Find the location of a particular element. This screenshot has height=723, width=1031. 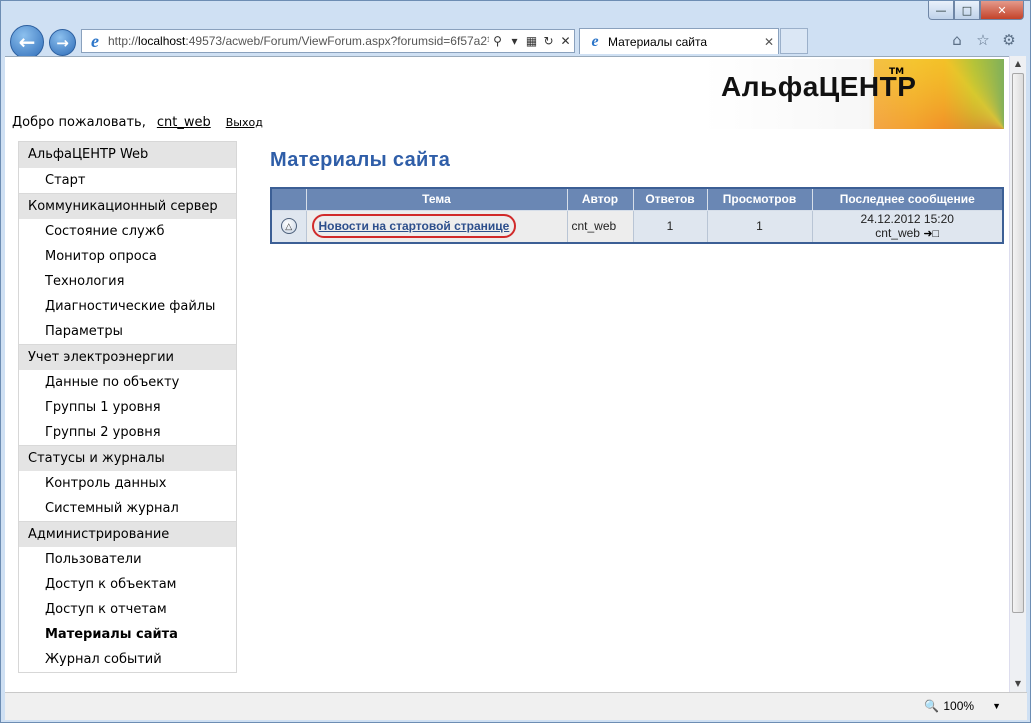

zoom-icon: 🔍 is located at coordinates (932, 706).